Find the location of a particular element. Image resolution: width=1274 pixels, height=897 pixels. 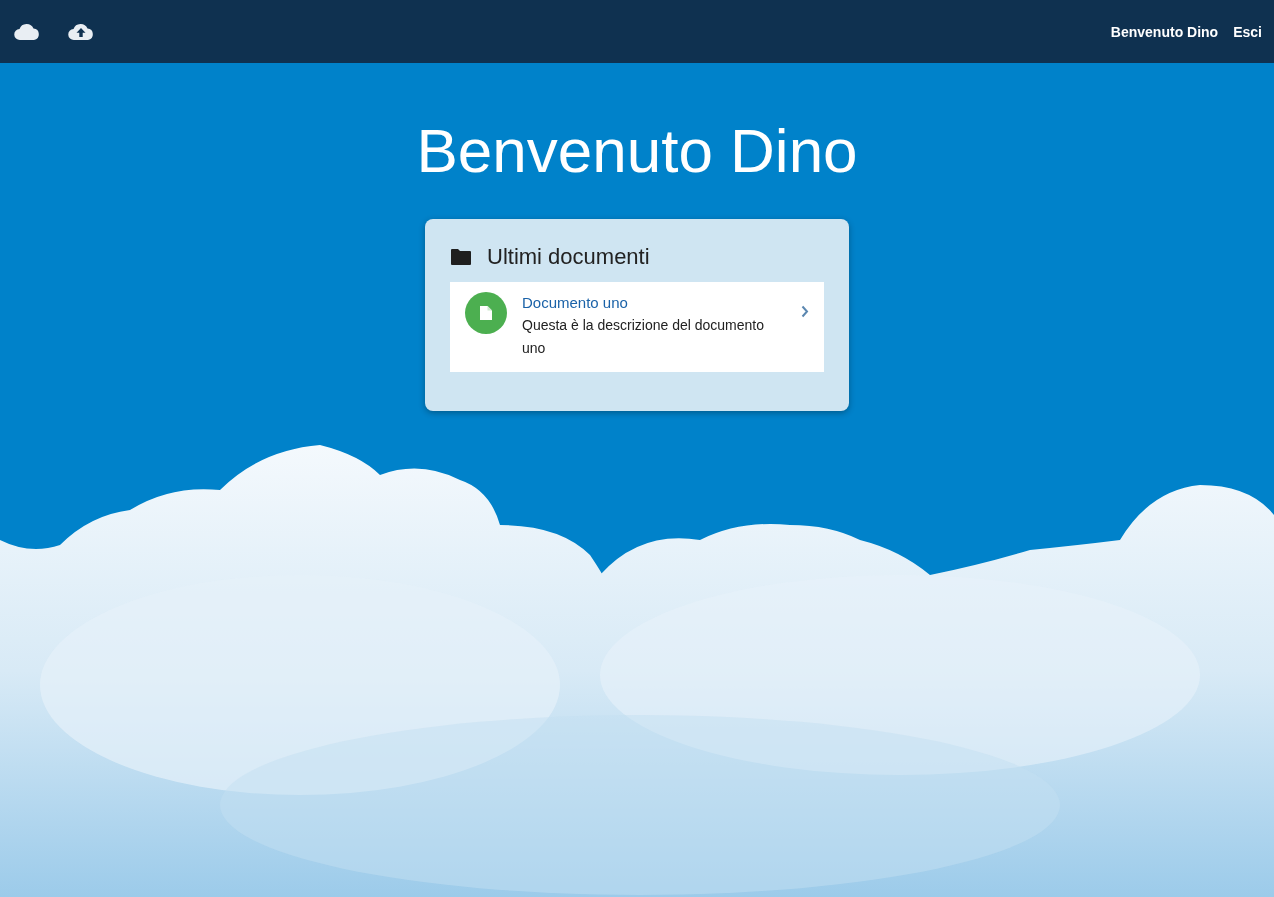

card-heading: Ultimi documenti is located at coordinates (568, 257).